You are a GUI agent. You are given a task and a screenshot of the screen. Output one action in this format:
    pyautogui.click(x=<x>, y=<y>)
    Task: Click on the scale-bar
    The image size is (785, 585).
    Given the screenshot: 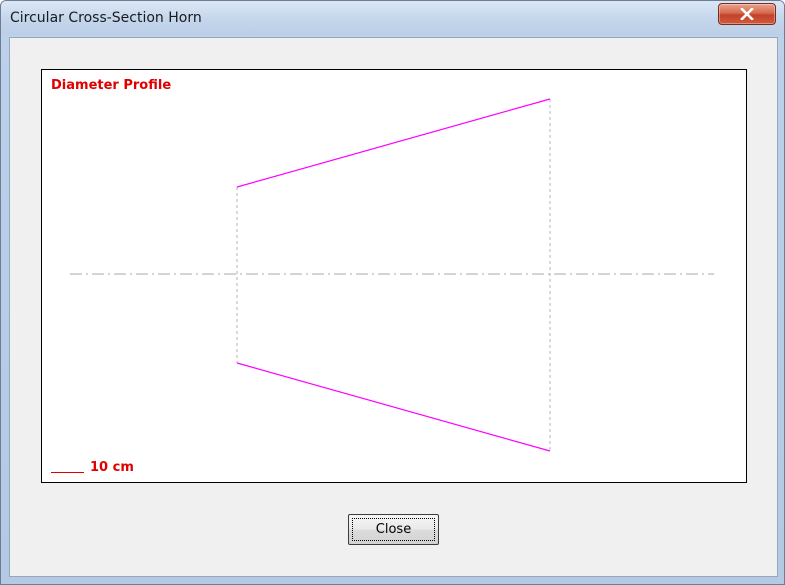 What is the action you would take?
    pyautogui.click(x=67, y=472)
    